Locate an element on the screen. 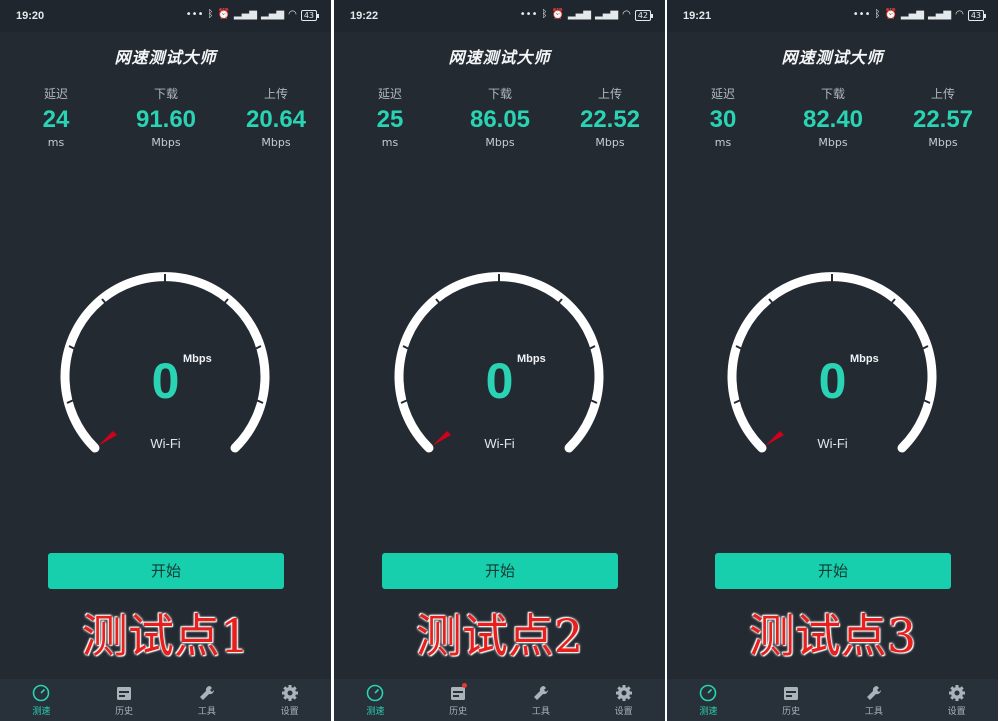  status-bar: 19:21 ••• ᛒ ⏰ ▂▄▆ ▂▄▆ ◠ 43 is located at coordinates (832, 16).